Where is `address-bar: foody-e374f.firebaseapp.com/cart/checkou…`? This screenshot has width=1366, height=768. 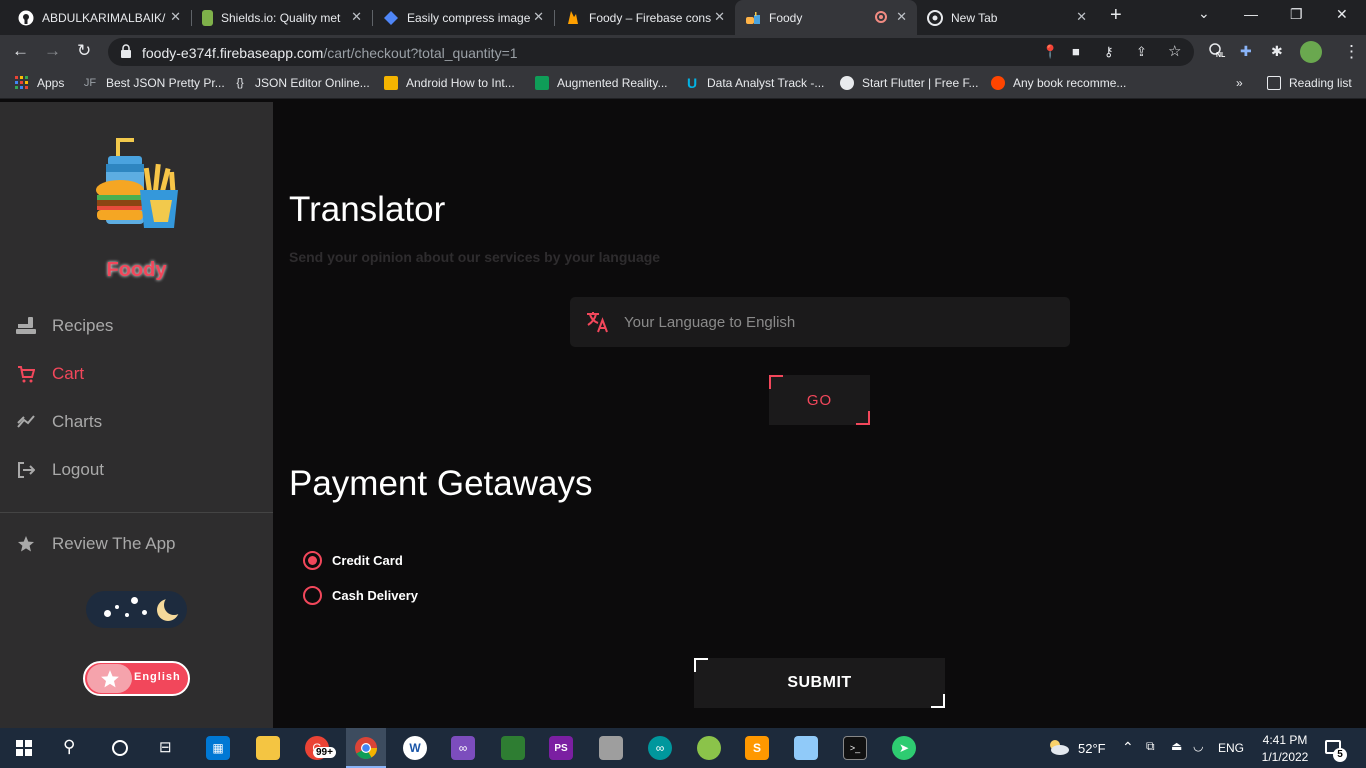 address-bar: foody-e374f.firebaseapp.com/cart/checkou… is located at coordinates (651, 52).